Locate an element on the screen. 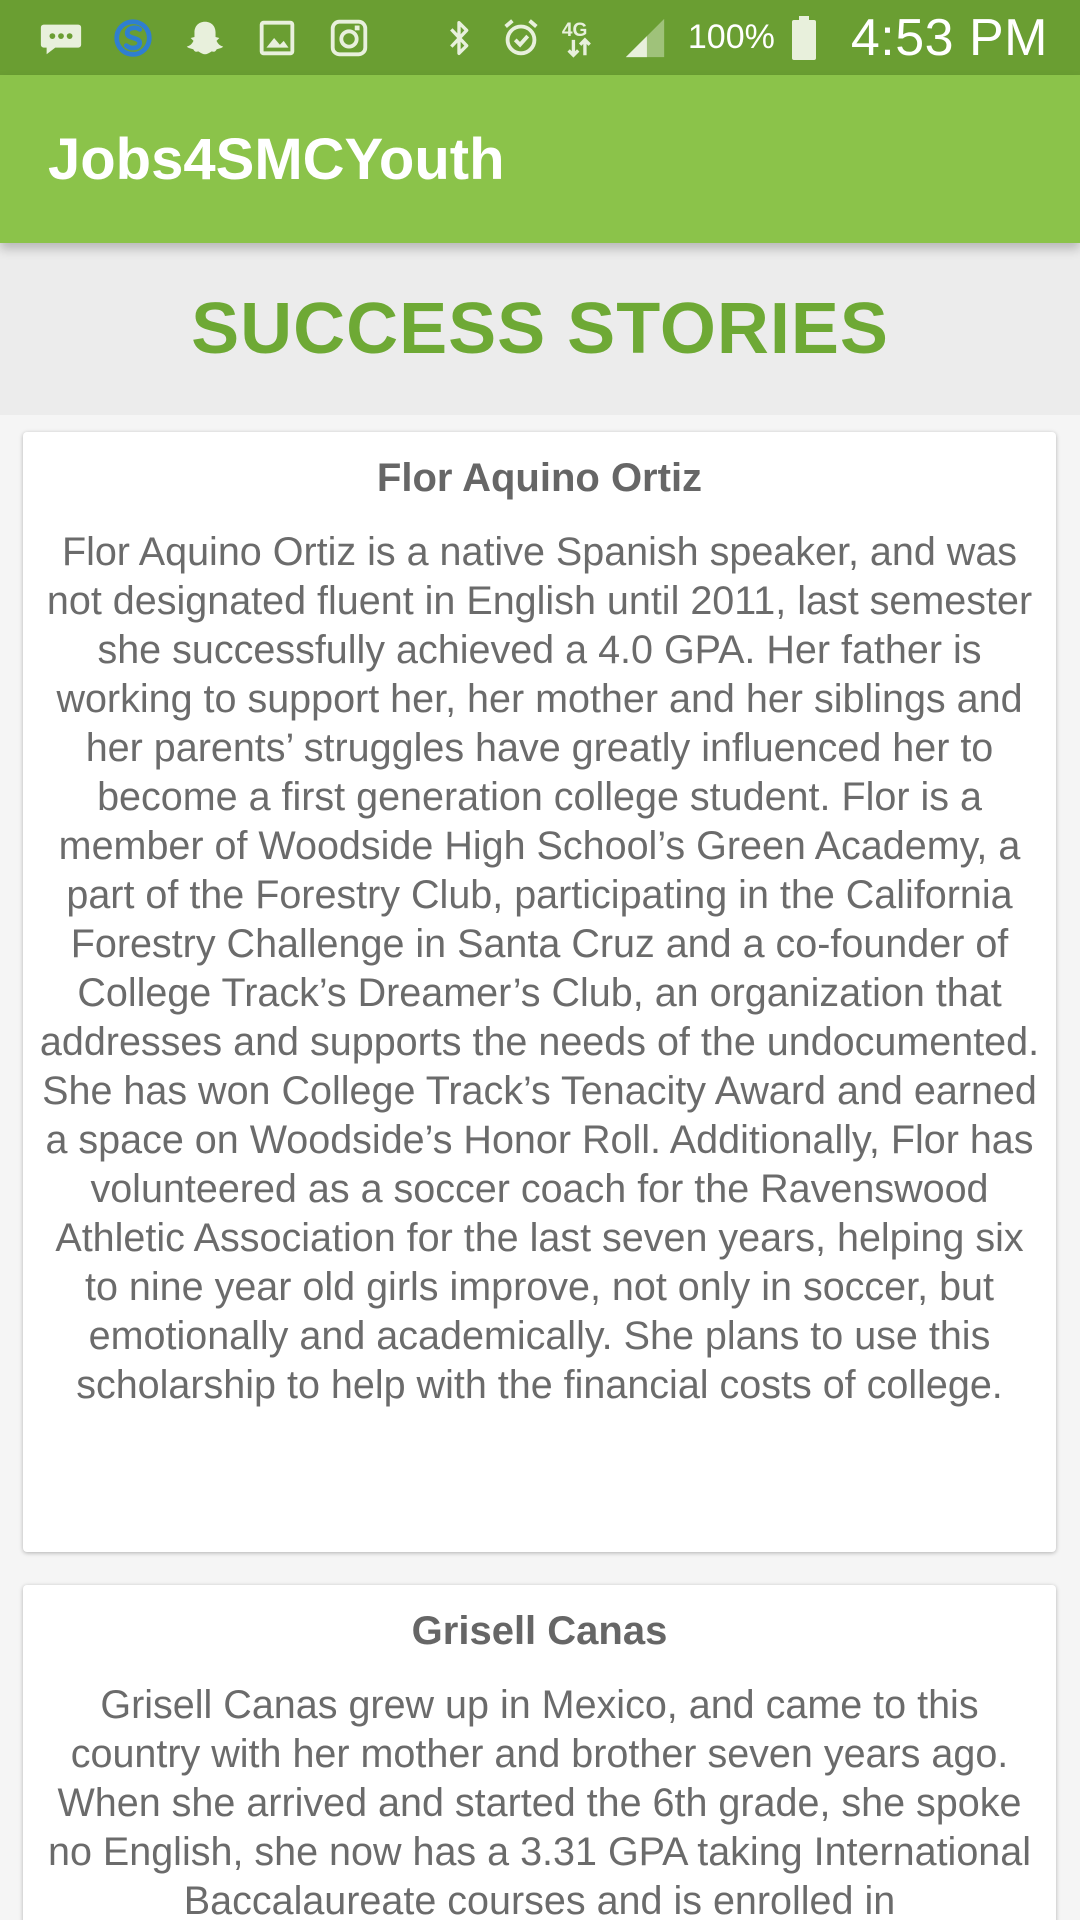  sync-icon is located at coordinates (133, 38).